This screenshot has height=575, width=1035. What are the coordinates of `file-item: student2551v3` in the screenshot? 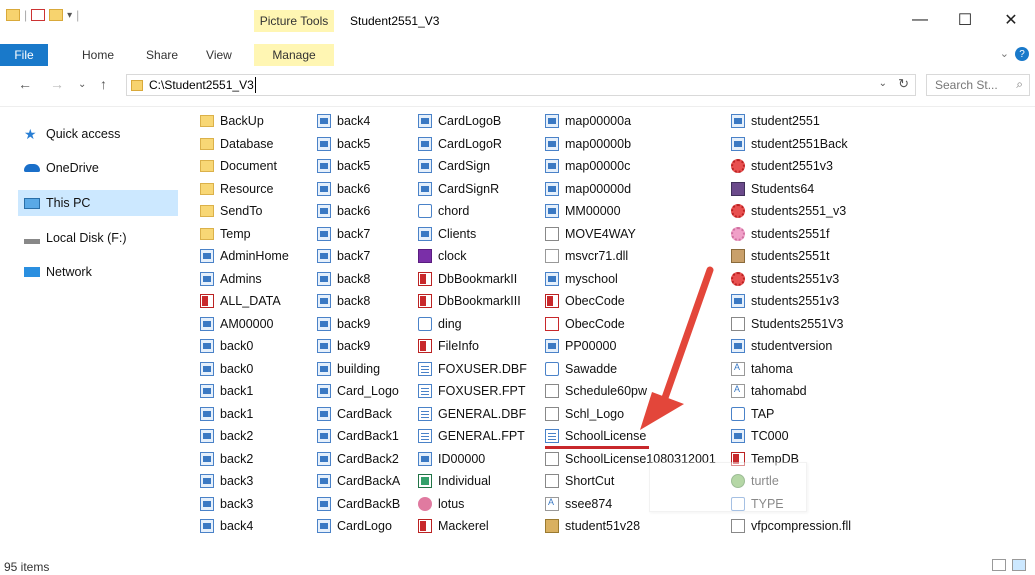 It's located at (782, 166).